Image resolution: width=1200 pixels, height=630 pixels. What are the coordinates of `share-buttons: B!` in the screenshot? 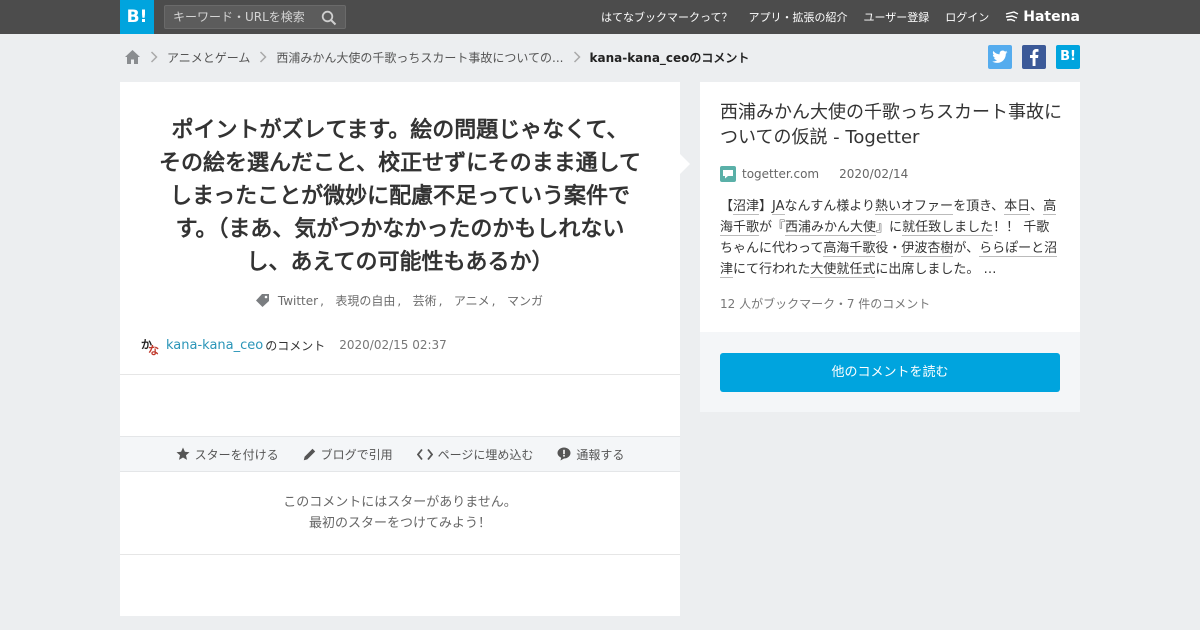 It's located at (1029, 57).